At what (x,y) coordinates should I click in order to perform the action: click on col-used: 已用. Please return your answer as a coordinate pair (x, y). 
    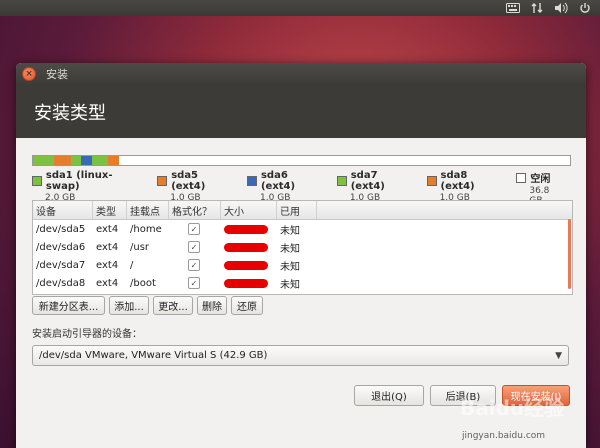
    Looking at the image, I should click on (297, 210).